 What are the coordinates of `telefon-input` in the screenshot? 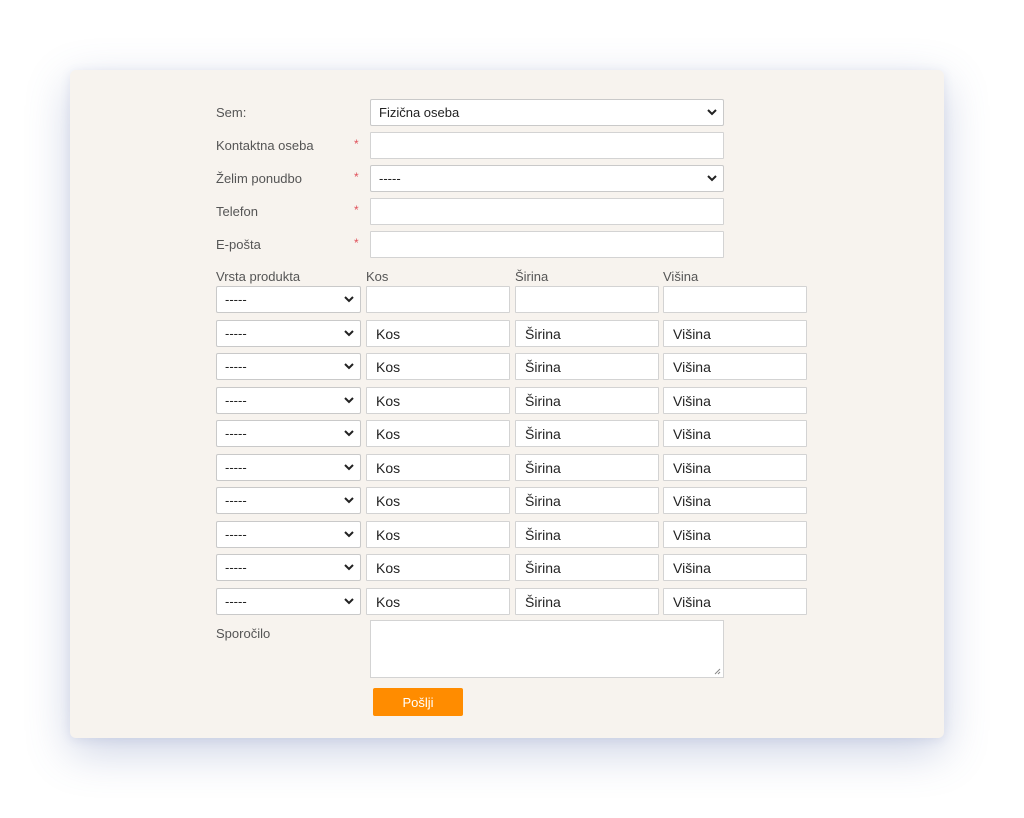 It's located at (547, 211).